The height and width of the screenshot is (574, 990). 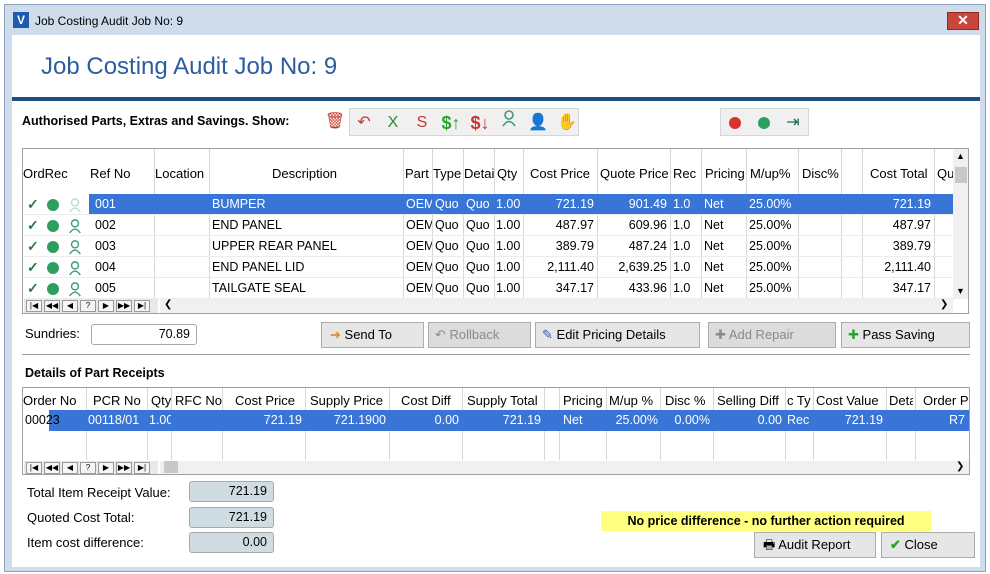 What do you see at coordinates (714, 204) in the screenshot?
I see `cell-pricing: Net` at bounding box center [714, 204].